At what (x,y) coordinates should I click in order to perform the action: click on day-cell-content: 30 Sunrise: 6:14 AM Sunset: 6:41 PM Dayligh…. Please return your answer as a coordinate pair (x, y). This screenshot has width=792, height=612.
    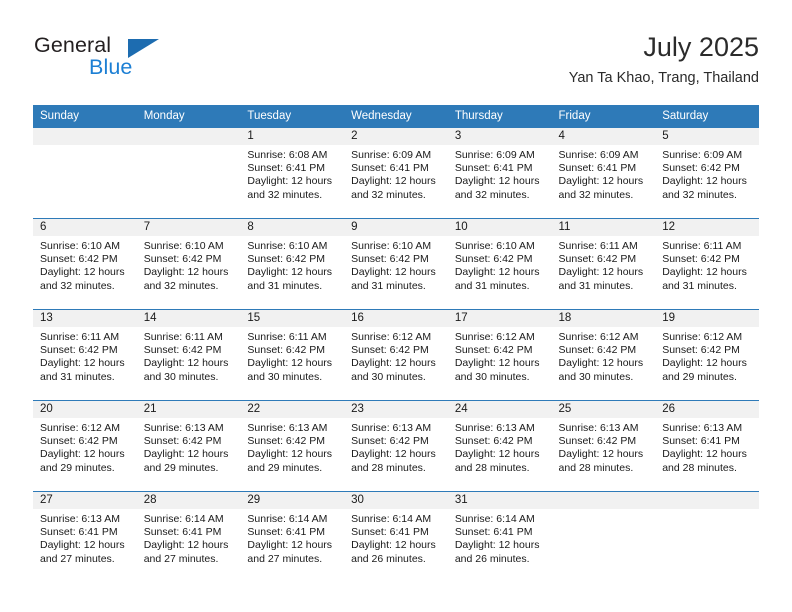
    Looking at the image, I should click on (396, 537).